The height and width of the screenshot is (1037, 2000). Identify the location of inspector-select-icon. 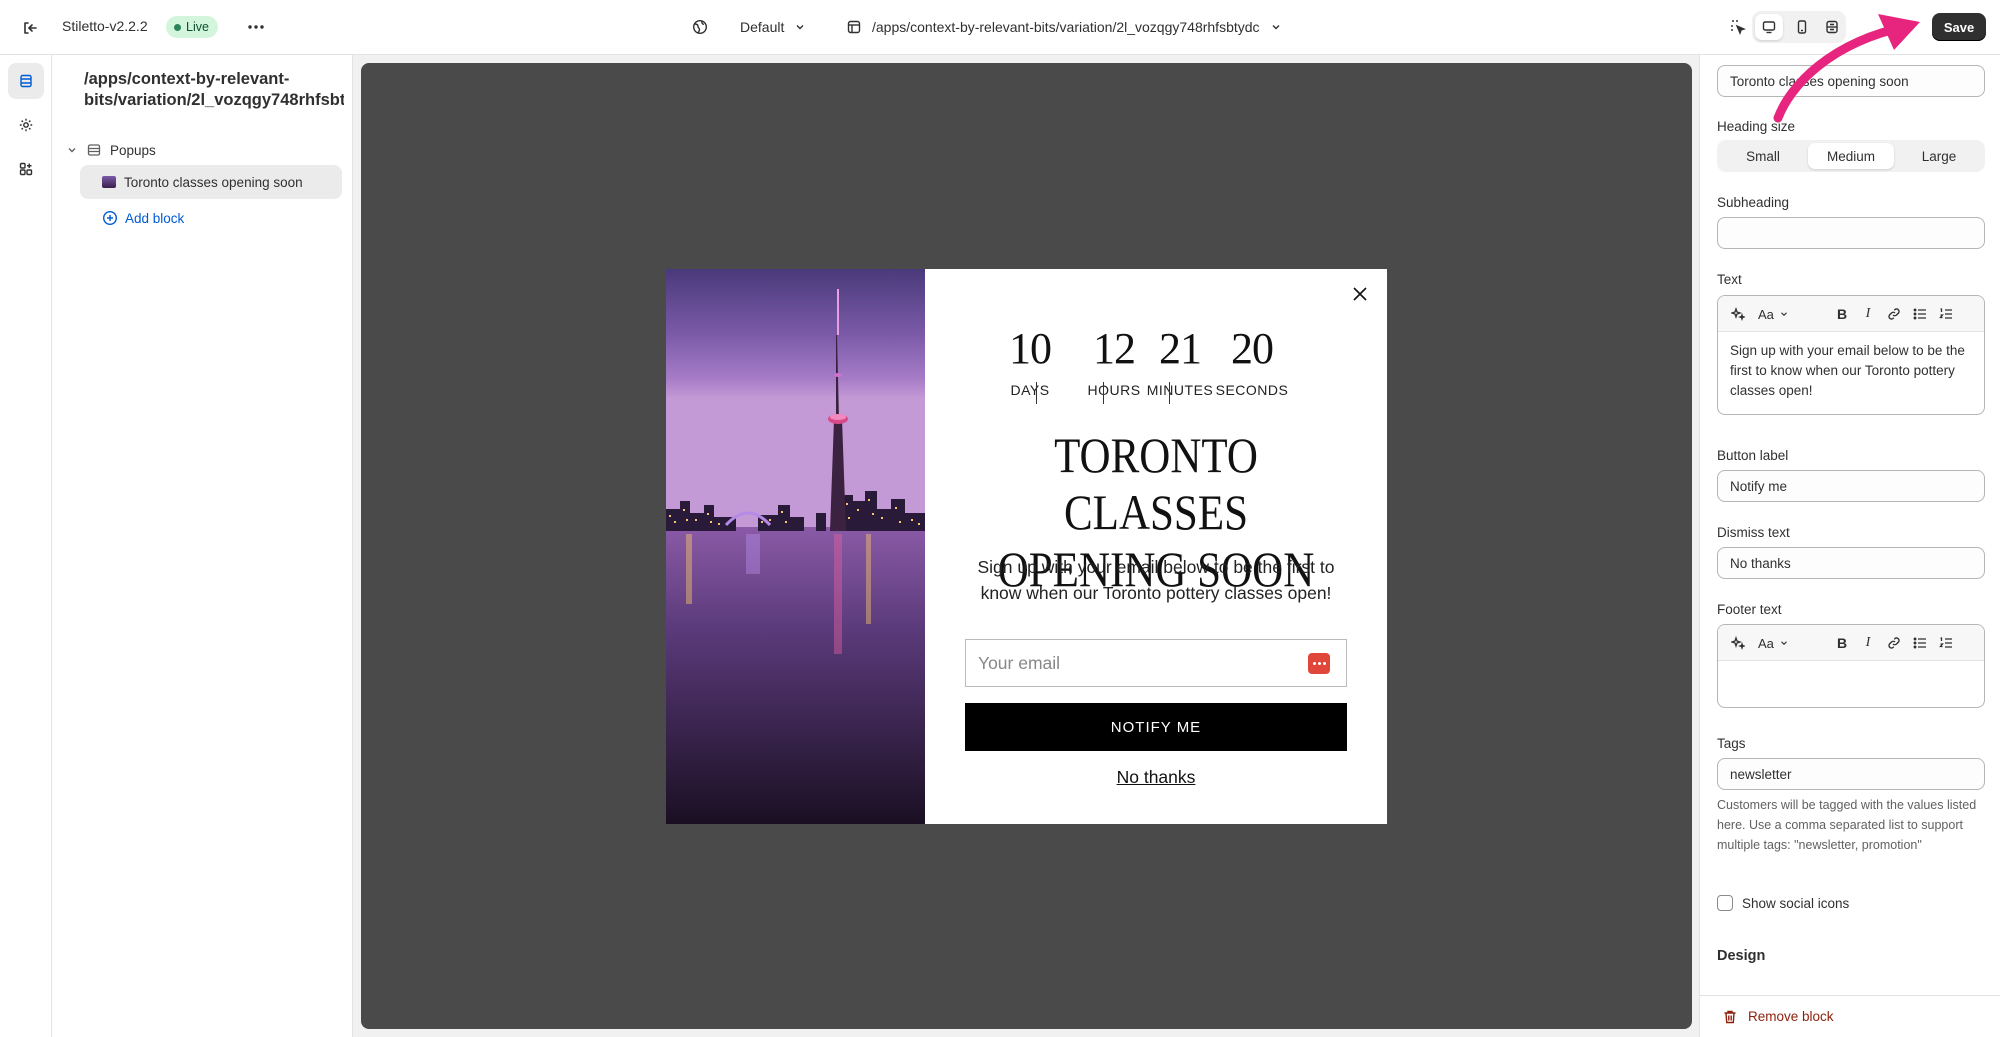
(1738, 27).